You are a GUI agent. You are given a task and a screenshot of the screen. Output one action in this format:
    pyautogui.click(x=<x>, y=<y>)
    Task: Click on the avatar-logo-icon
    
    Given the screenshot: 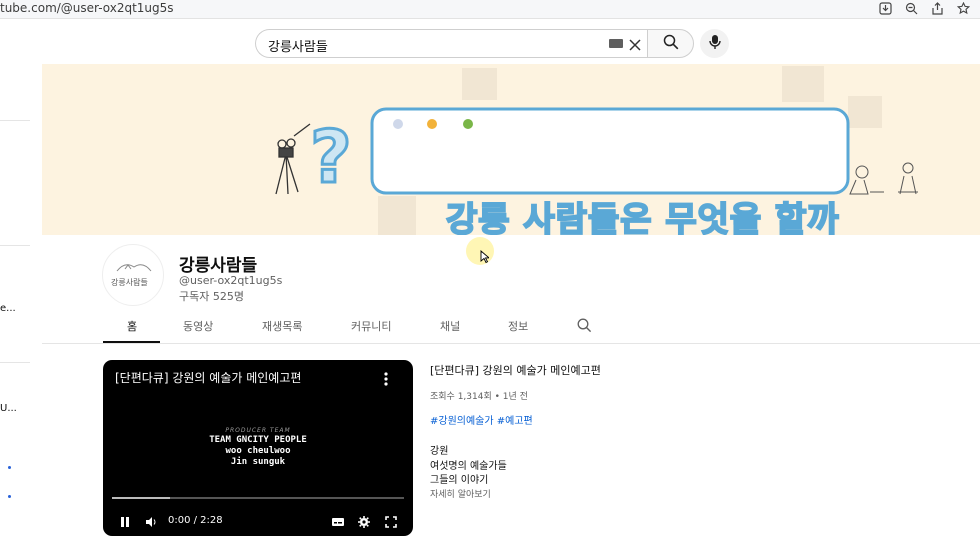 What is the action you would take?
    pyautogui.click(x=134, y=268)
    